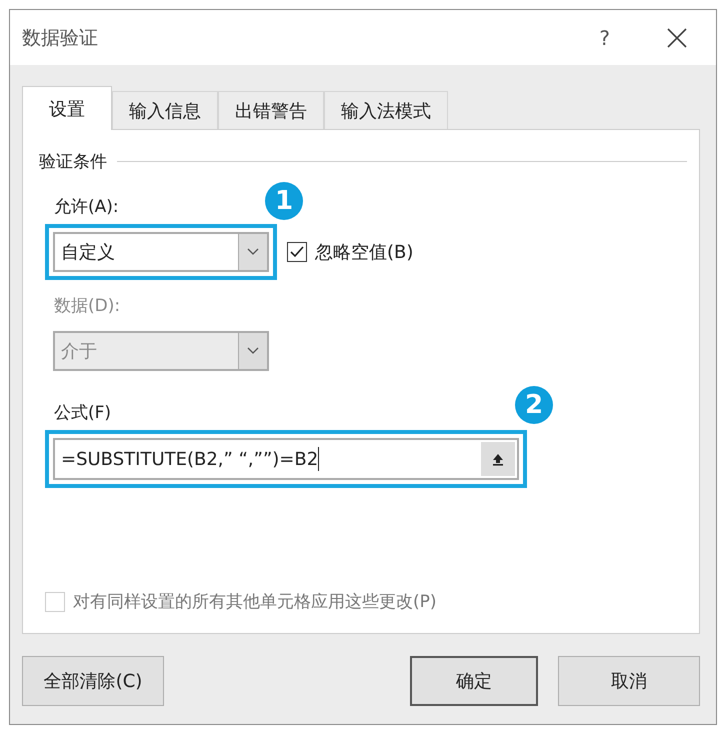  What do you see at coordinates (83, 413) in the screenshot?
I see `field-label: 公式(F)` at bounding box center [83, 413].